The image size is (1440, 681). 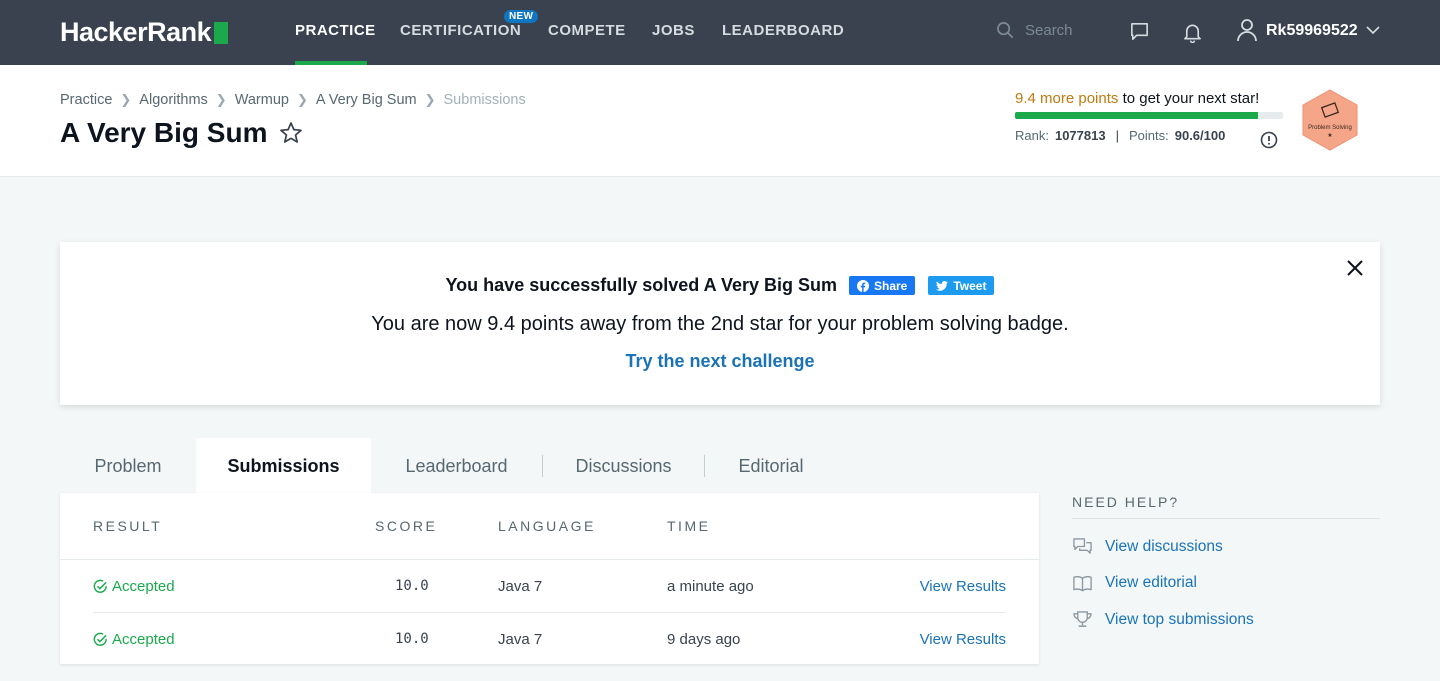 What do you see at coordinates (1330, 120) in the screenshot?
I see `problem-solving-badge: Problem Solving ★` at bounding box center [1330, 120].